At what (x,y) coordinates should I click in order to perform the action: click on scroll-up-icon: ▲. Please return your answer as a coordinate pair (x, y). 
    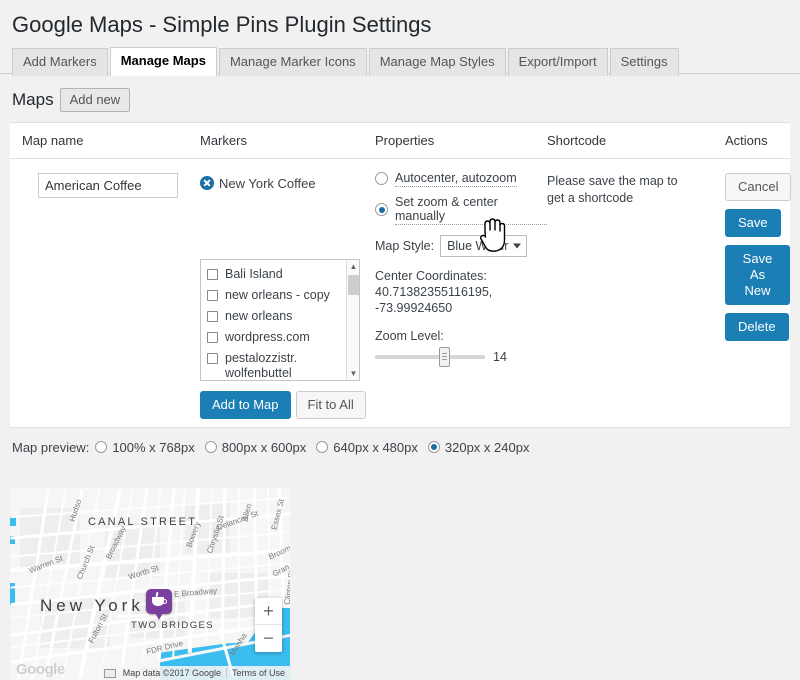
    Looking at the image, I should click on (353, 266).